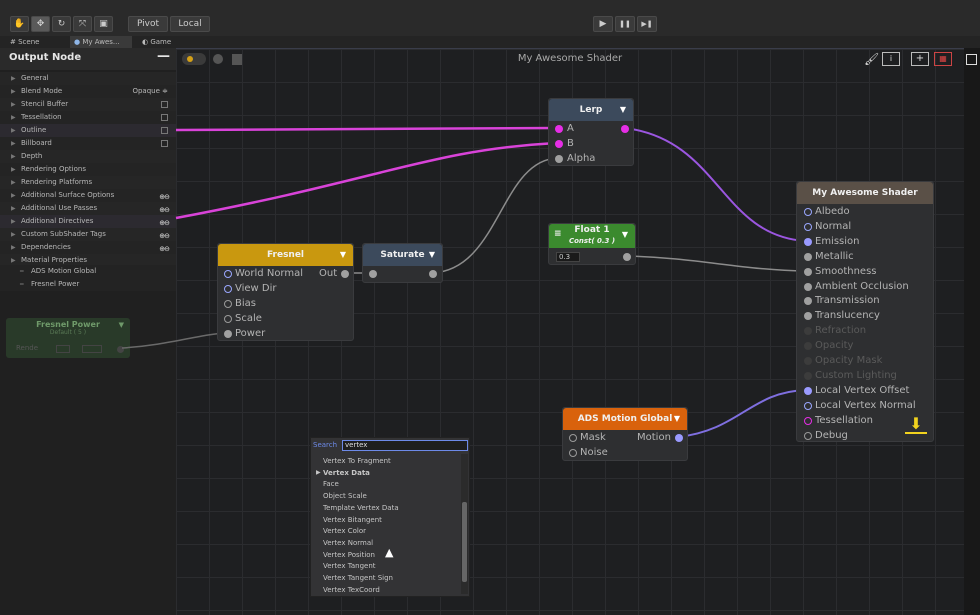 The height and width of the screenshot is (615, 980). Describe the element at coordinates (228, 319) in the screenshot. I see `fresnel-scale-port` at that location.